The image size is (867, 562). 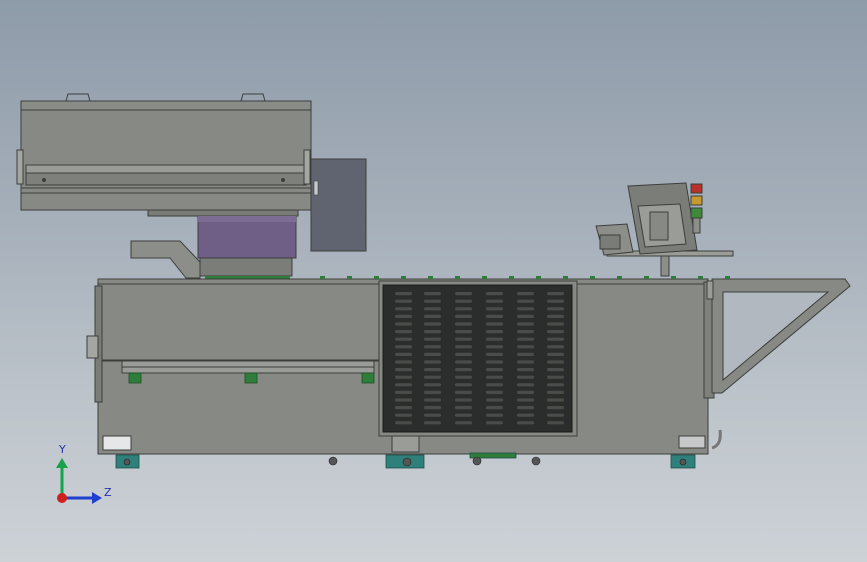 What do you see at coordinates (165, 259) in the screenshot?
I see `feed-chute` at bounding box center [165, 259].